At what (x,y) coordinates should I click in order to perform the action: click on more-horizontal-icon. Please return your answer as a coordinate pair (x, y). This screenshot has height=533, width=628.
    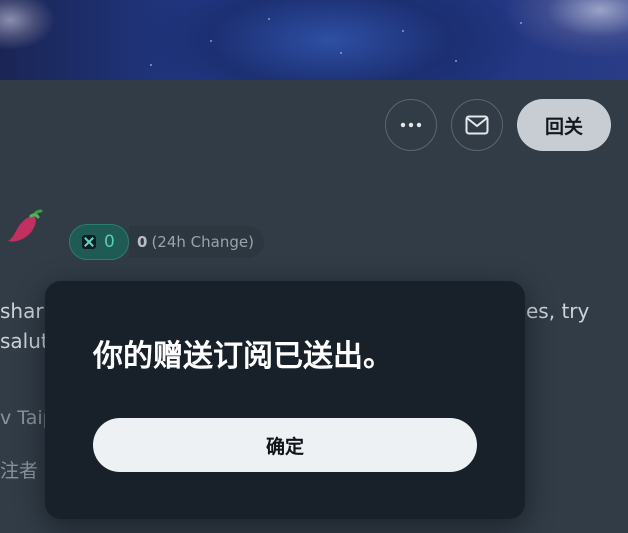
    Looking at the image, I should click on (411, 125).